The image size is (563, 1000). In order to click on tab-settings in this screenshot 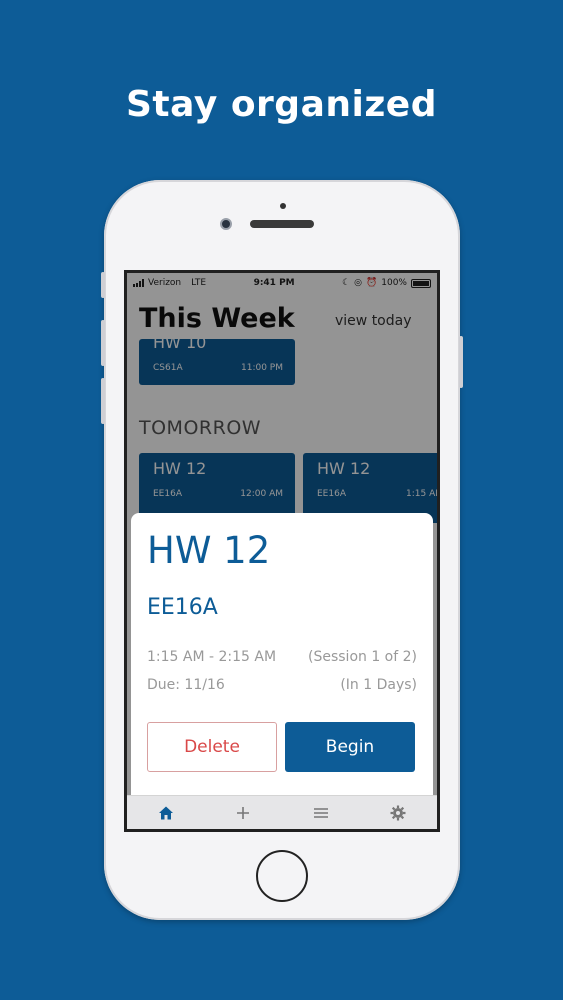, I will do `click(398, 813)`.